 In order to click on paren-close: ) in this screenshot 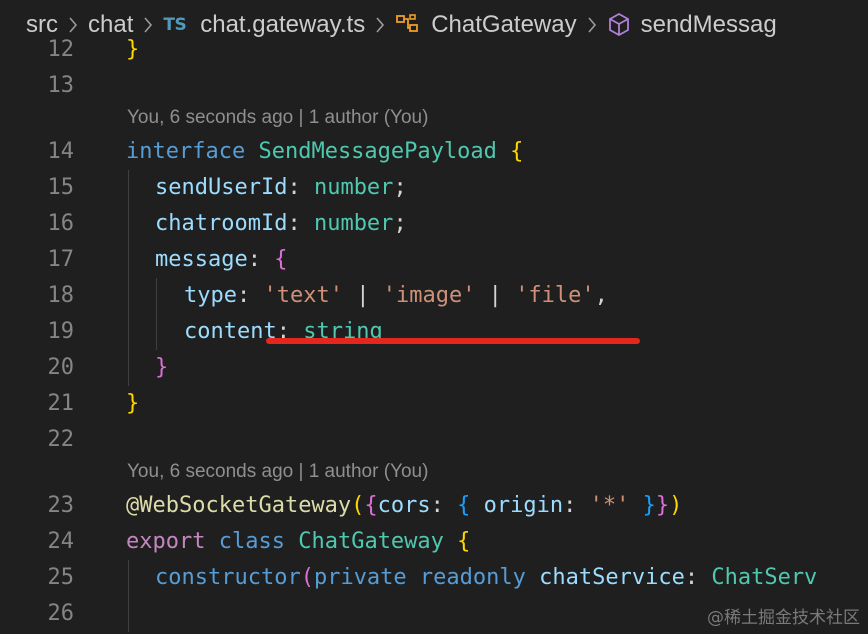, I will do `click(676, 505)`.